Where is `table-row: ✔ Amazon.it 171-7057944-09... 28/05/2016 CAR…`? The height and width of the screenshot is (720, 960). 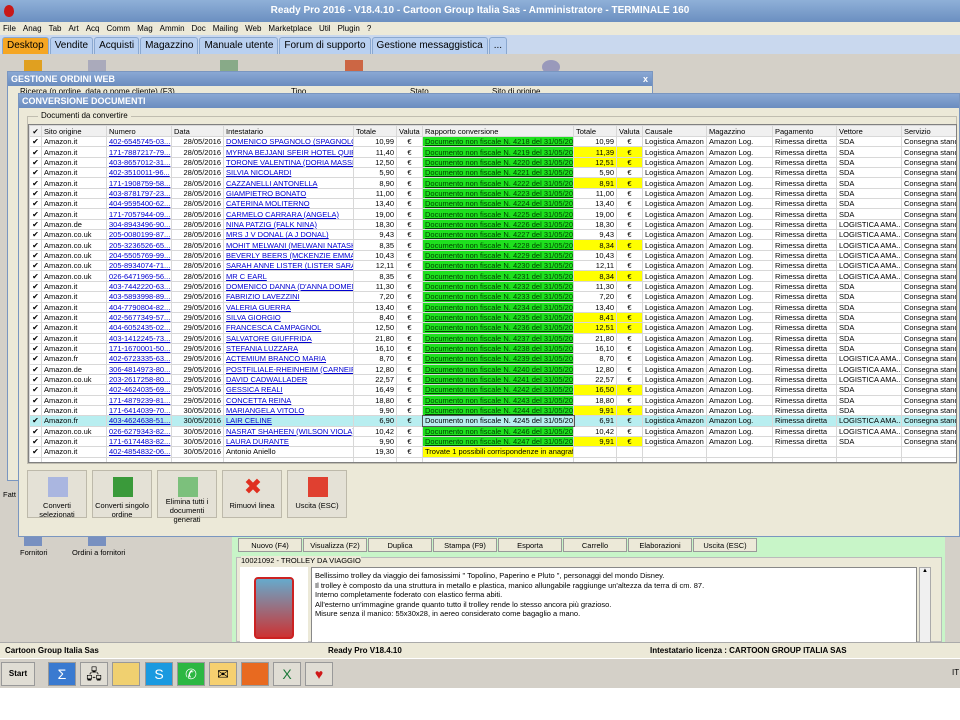 table-row: ✔ Amazon.it 171-7057944-09... 28/05/2016 CAR… is located at coordinates (492, 214).